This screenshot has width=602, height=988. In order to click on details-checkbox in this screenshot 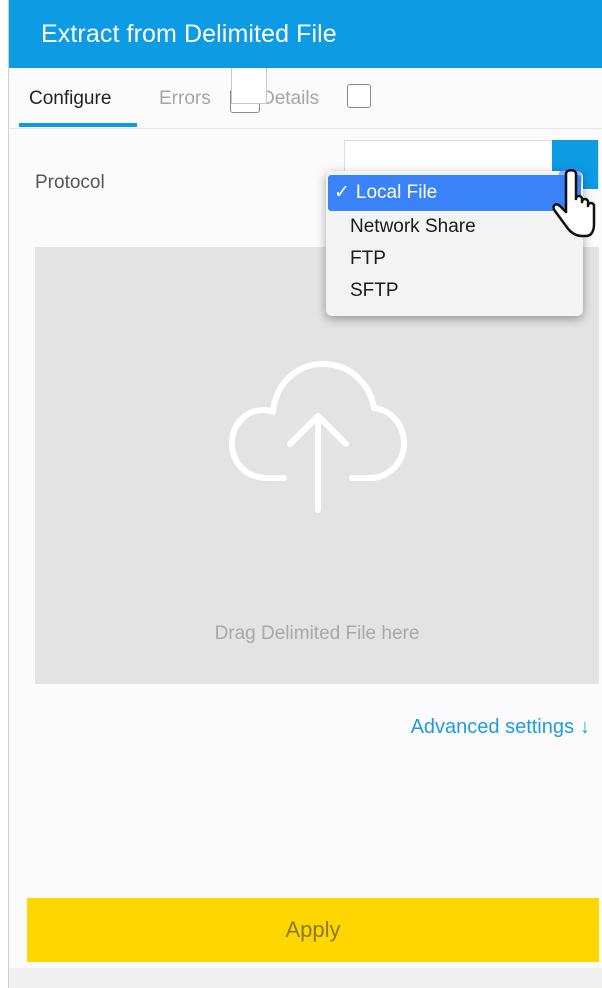, I will do `click(359, 96)`.